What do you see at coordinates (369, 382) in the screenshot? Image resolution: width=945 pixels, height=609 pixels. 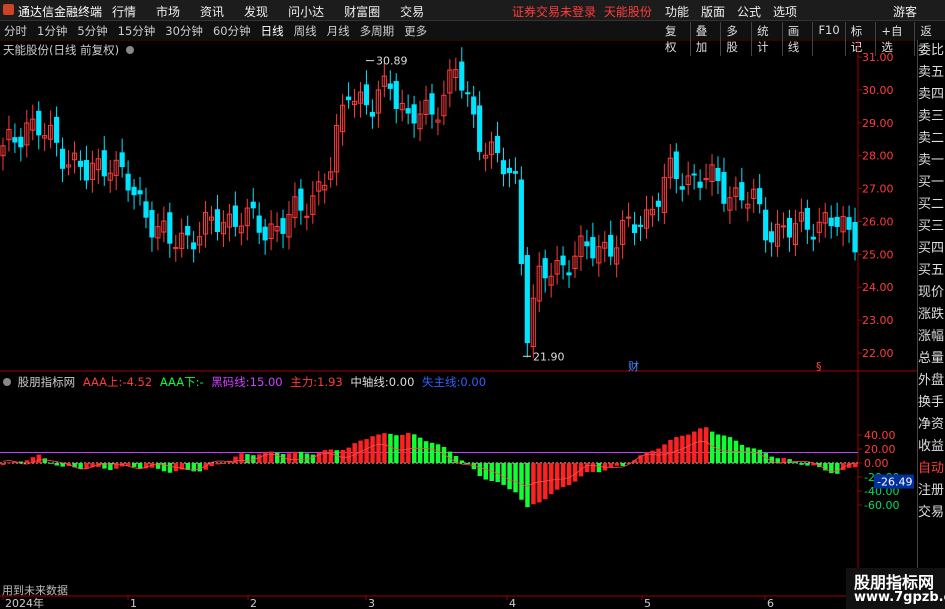 I see `ind-label: 中轴线:` at bounding box center [369, 382].